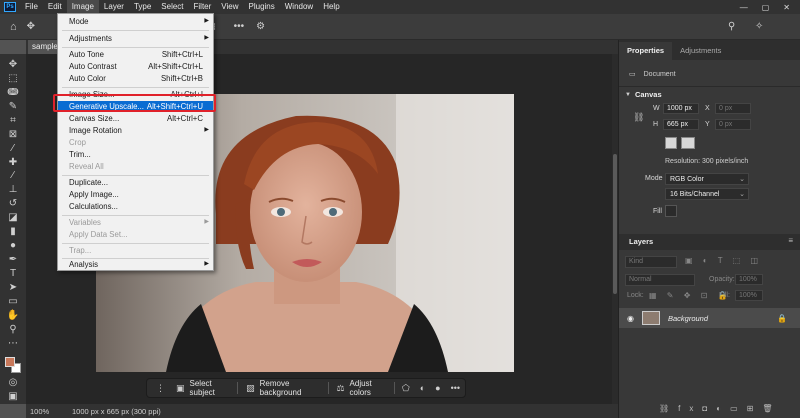 Image resolution: width=800 pixels, height=418 pixels. Describe the element at coordinates (688, 318) in the screenshot. I see `layer-name: Background` at that location.